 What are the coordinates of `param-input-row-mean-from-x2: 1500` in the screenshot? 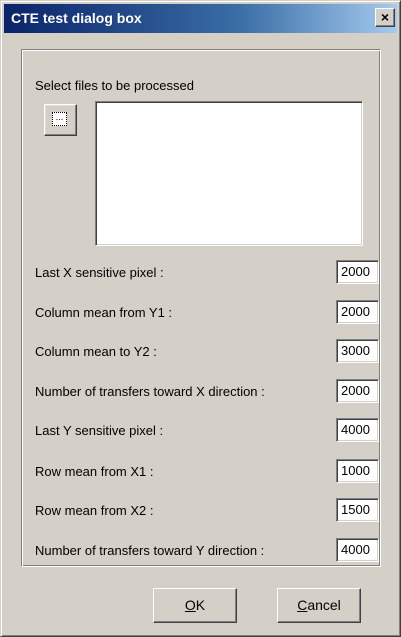 It's located at (357, 510).